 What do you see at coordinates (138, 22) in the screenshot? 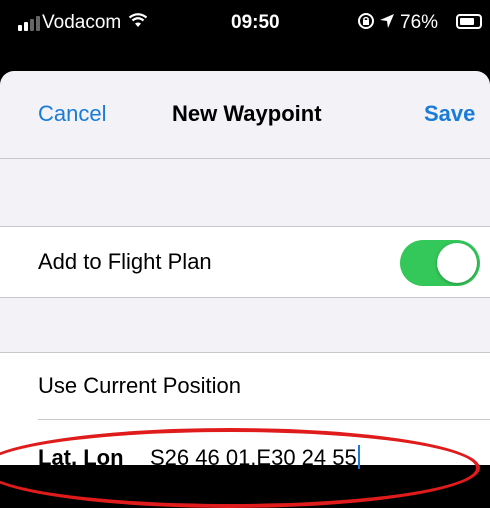
I see `wifi-icon` at bounding box center [138, 22].